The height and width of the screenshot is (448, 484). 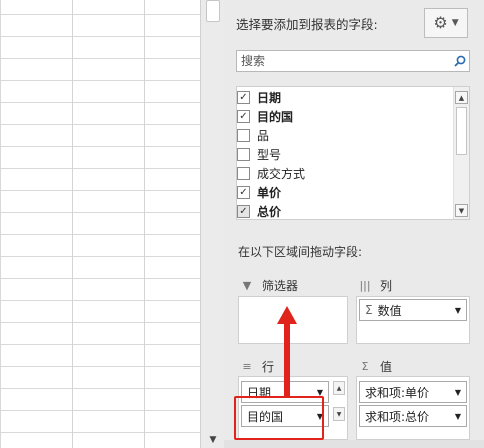 I want to click on filters-zone-header: ▼ 筛选器, so click(x=269, y=285).